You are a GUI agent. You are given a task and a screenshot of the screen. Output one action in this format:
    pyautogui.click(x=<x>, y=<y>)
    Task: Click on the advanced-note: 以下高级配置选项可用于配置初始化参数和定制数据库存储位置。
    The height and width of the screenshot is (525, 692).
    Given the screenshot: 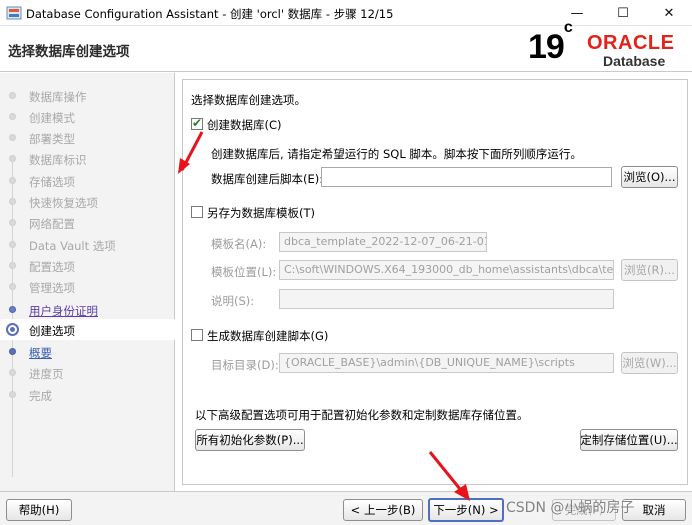 What is the action you would take?
    pyautogui.click(x=362, y=415)
    